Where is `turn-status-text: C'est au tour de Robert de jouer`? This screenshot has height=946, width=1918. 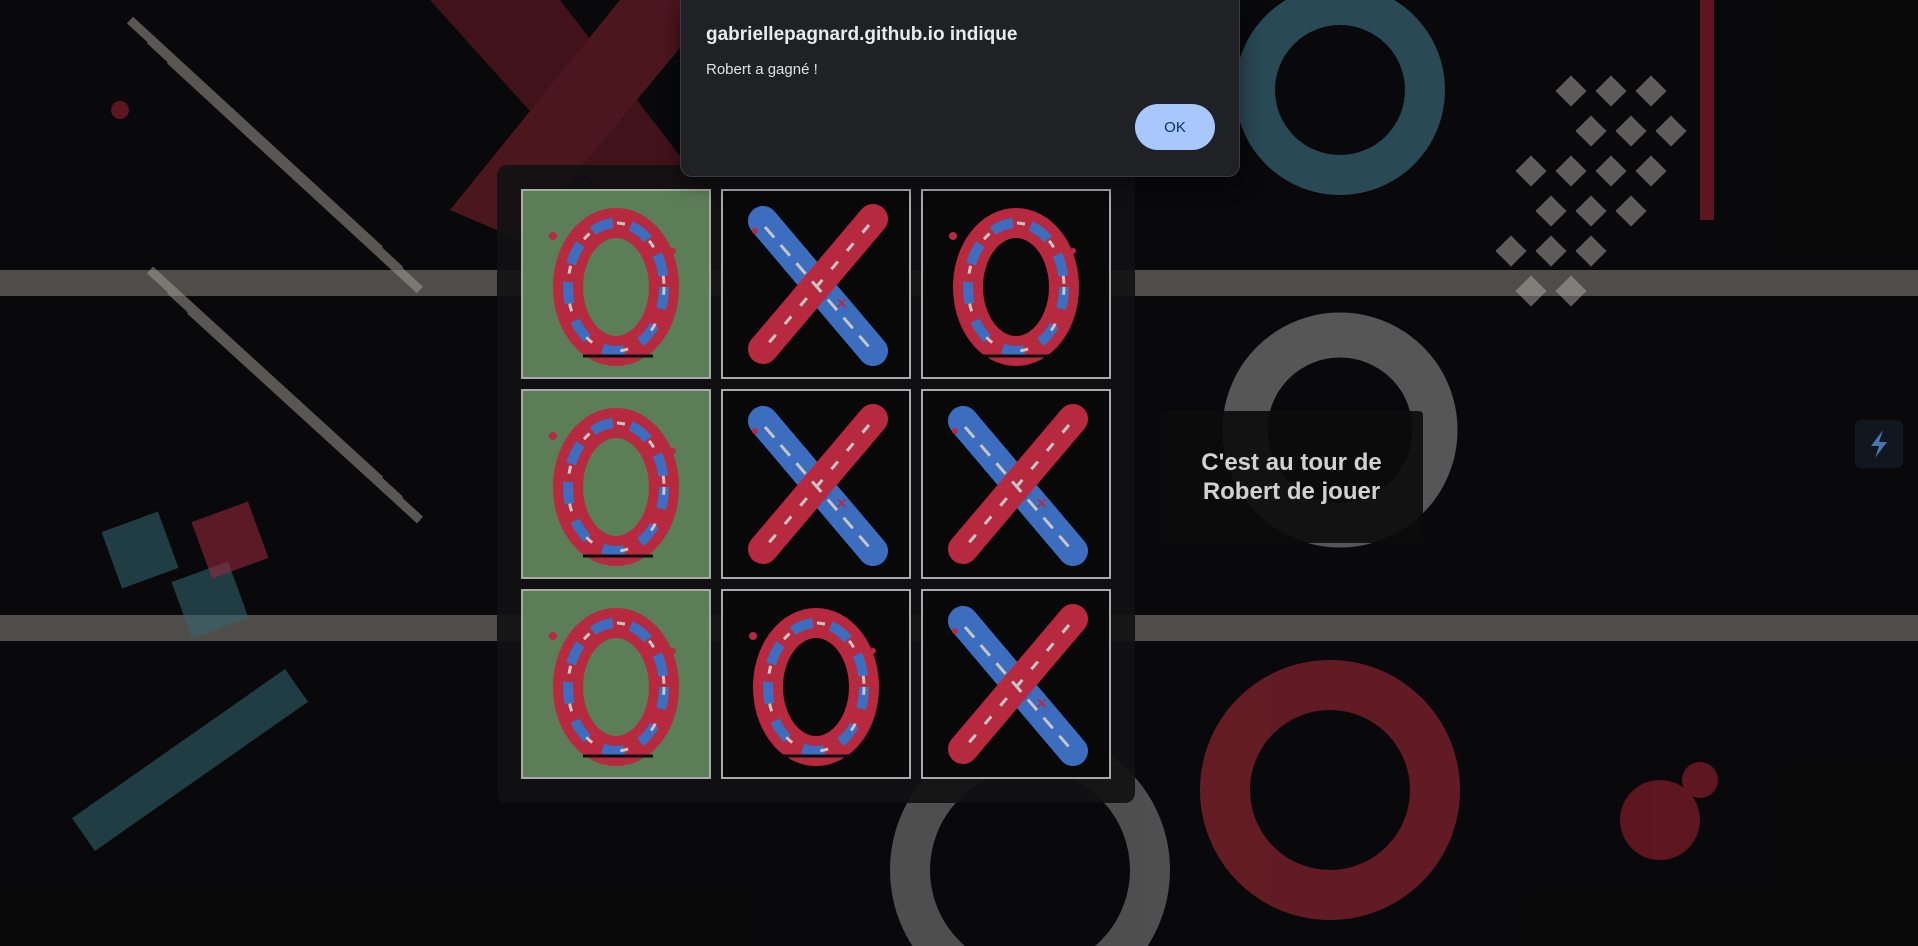
turn-status-text: C'est au tour de Robert de jouer is located at coordinates (1291, 477).